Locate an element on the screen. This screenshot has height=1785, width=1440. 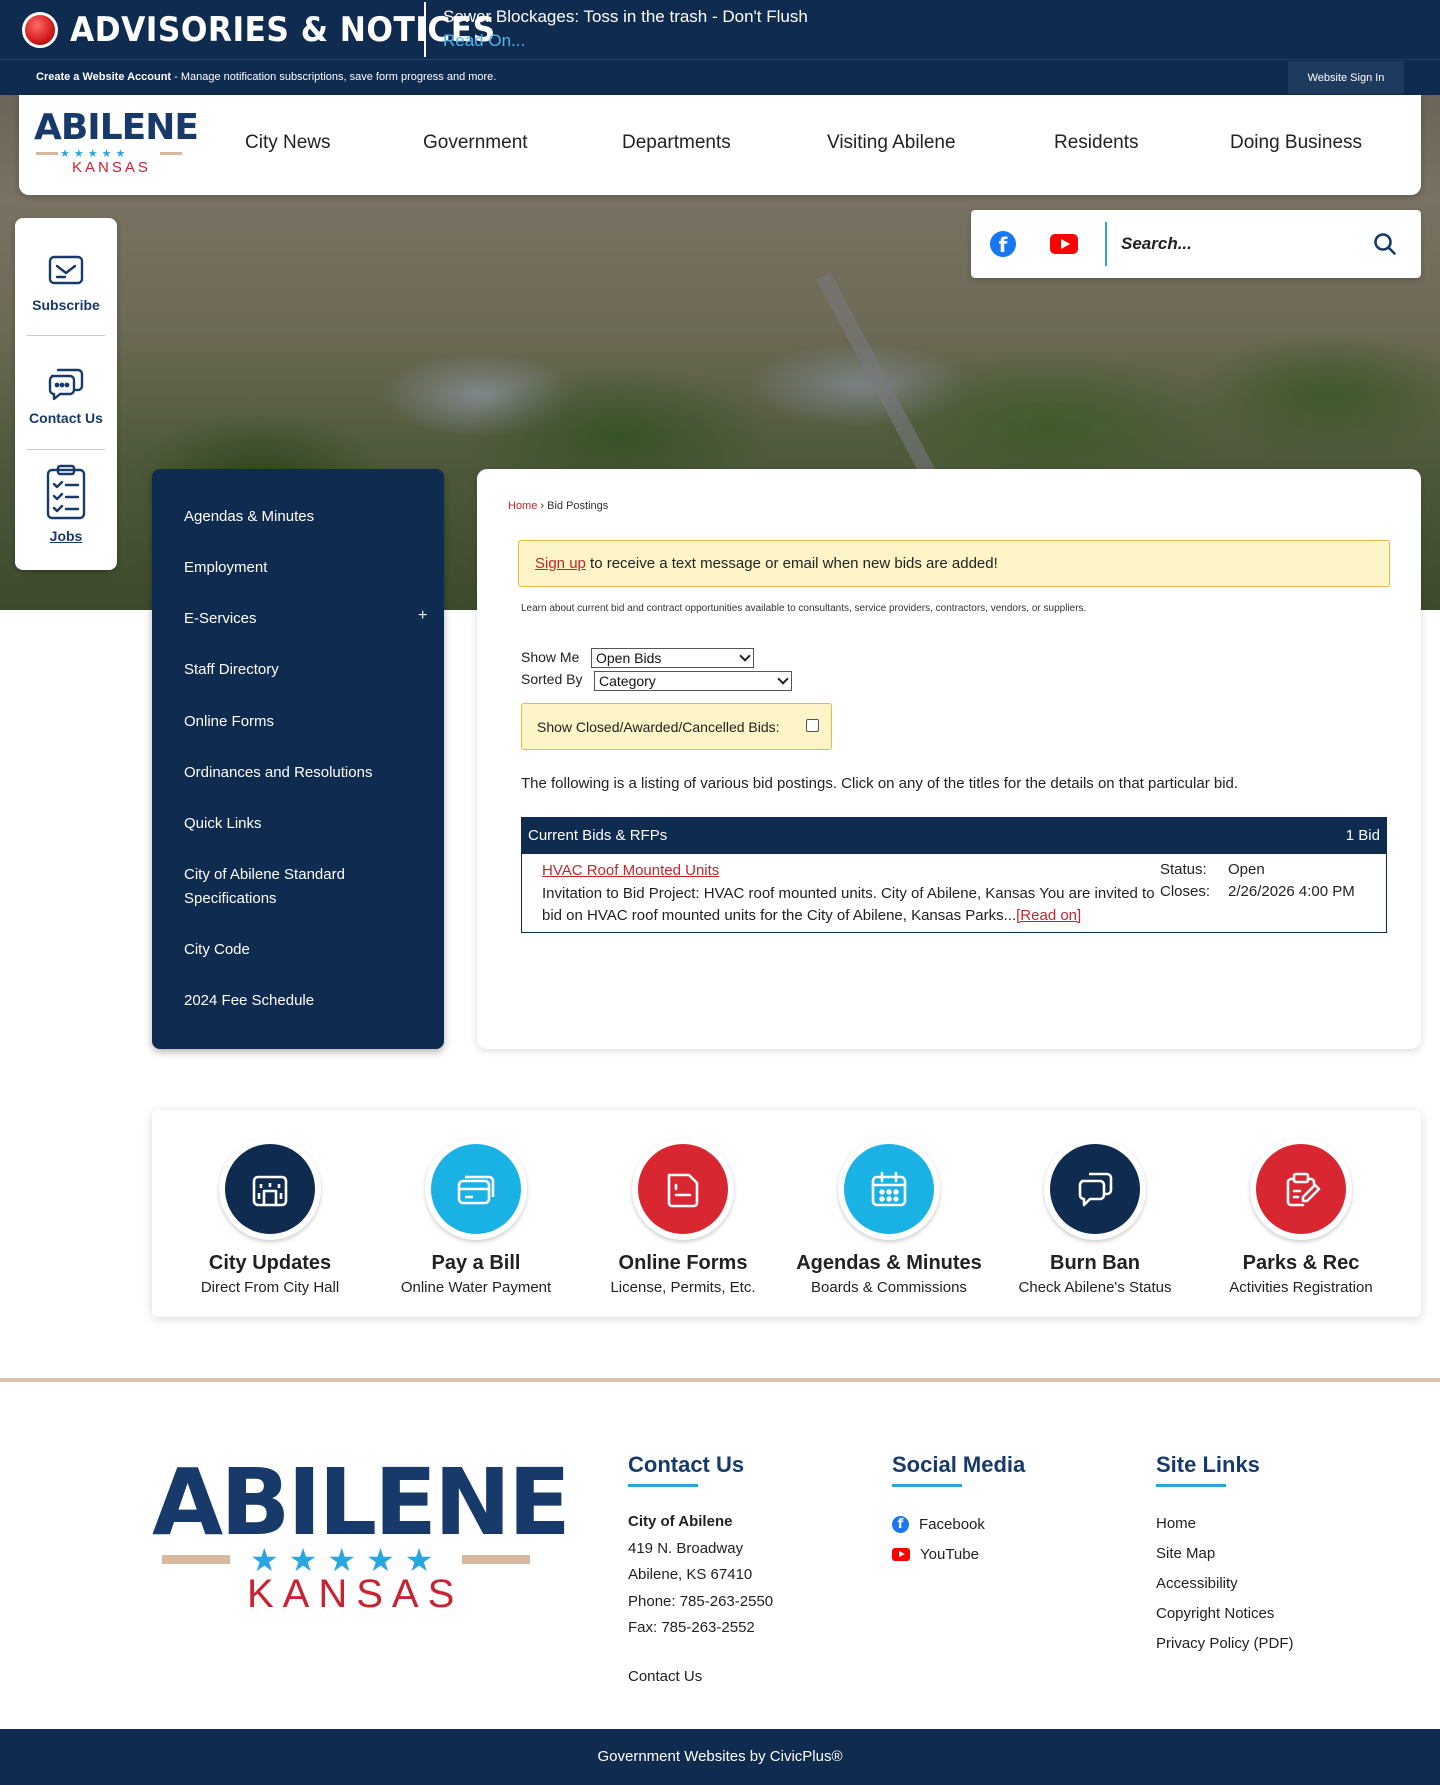
footer-link-copyright: Copyright Notices is located at coordinates (1225, 1614).